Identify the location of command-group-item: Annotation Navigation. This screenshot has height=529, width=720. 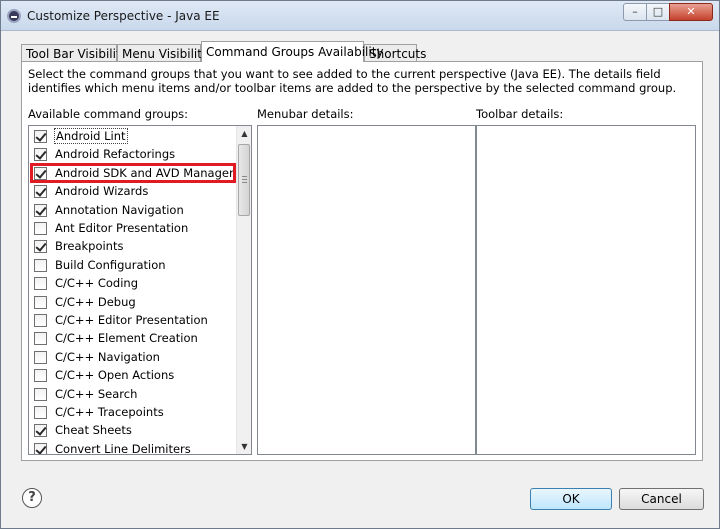
(133, 210).